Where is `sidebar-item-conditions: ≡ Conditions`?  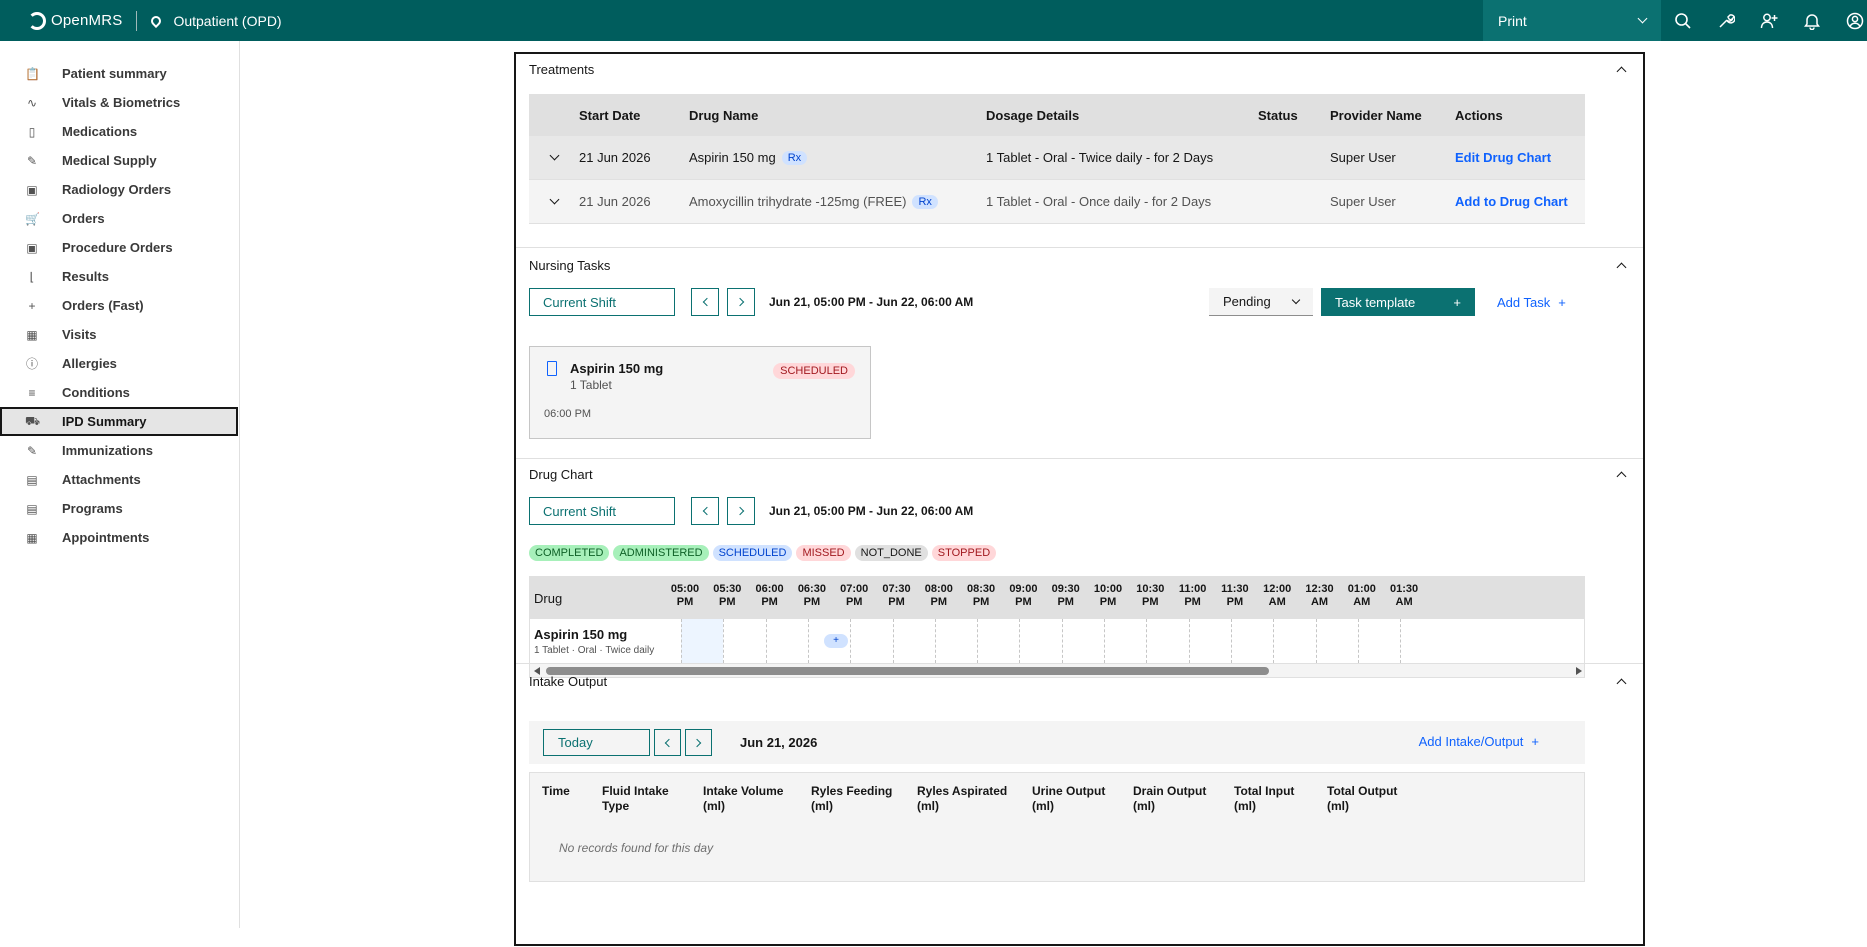 sidebar-item-conditions: ≡ Conditions is located at coordinates (125, 392).